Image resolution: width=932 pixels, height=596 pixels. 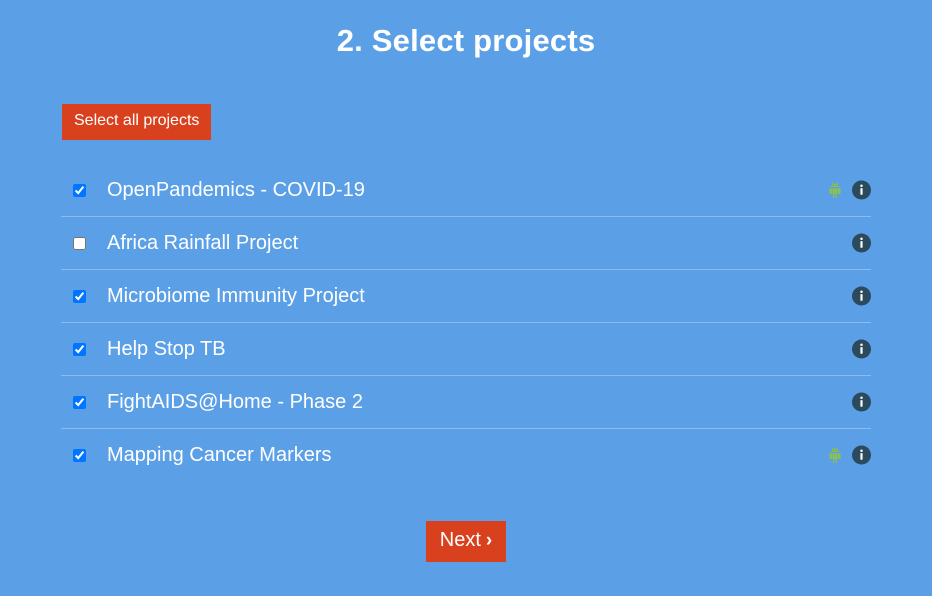 I want to click on page-title: 2. Select projects, so click(x=466, y=40).